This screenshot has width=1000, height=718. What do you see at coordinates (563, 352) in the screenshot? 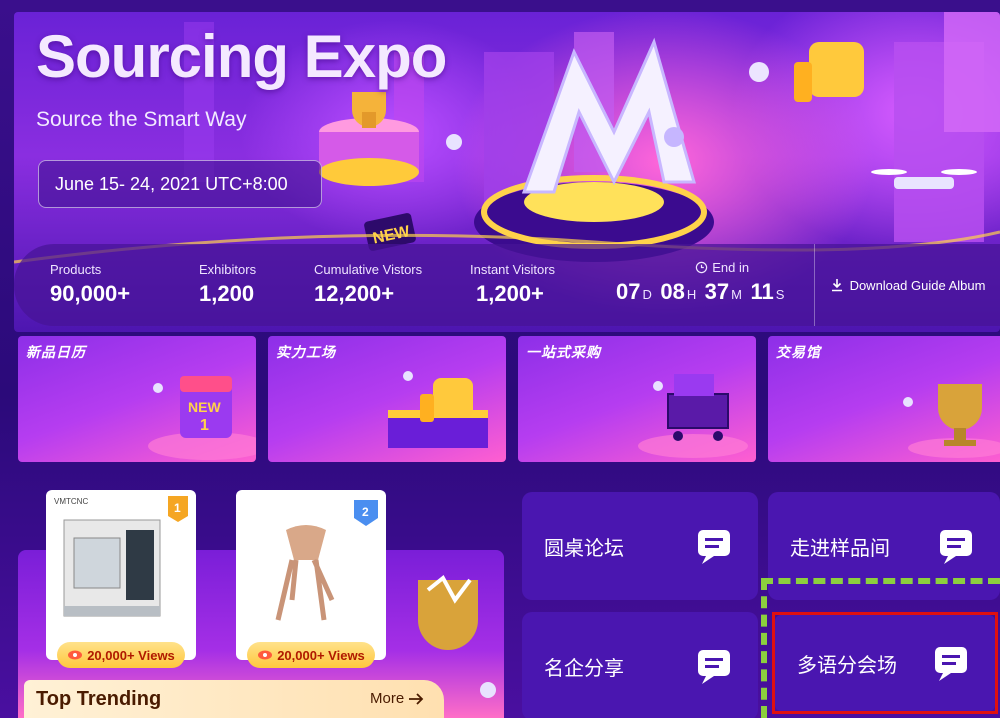
I see `zone-title: 一站式采购` at bounding box center [563, 352].